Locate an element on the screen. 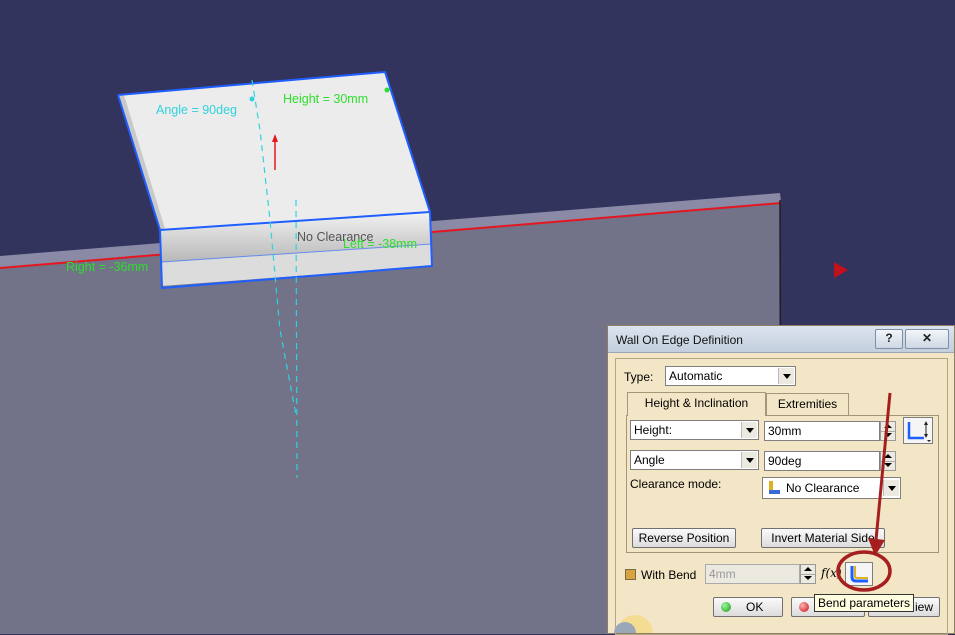 The image size is (955, 635). preview-label: iew is located at coordinates (923, 607).